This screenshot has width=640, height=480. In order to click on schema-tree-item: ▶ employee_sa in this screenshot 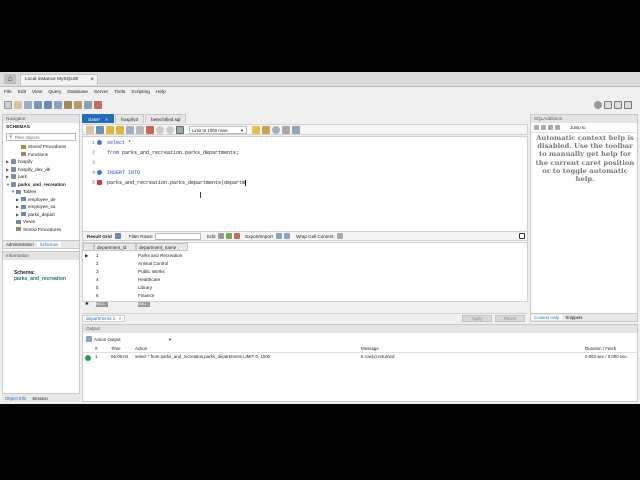, I will do `click(42, 207)`.